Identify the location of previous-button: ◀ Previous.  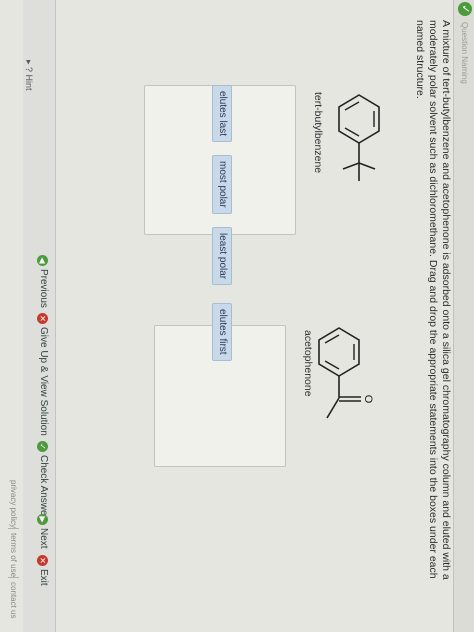
(43, 281).